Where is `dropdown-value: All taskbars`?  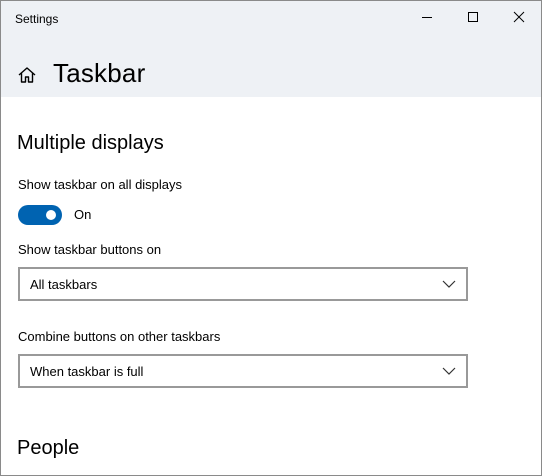
dropdown-value: All taskbars is located at coordinates (64, 284).